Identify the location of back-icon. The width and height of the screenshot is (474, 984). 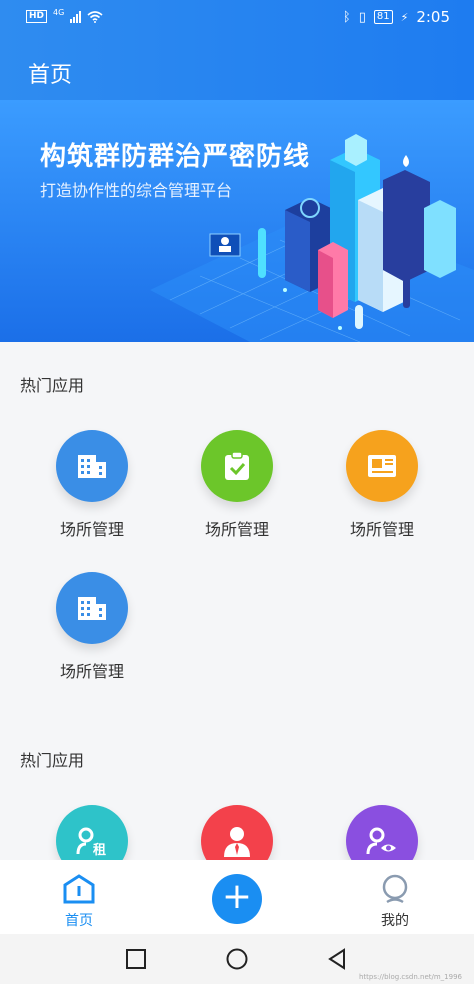
(337, 959).